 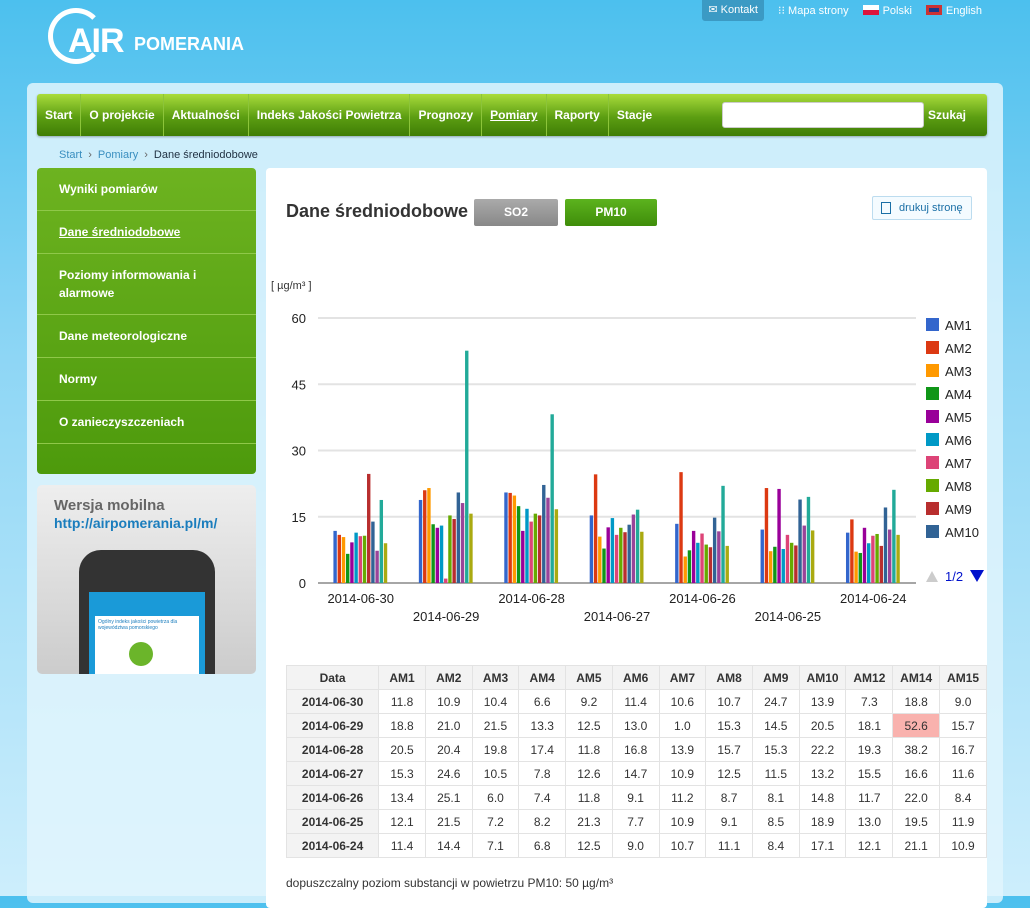 I want to click on cell-value: 18.8, so click(x=402, y=725).